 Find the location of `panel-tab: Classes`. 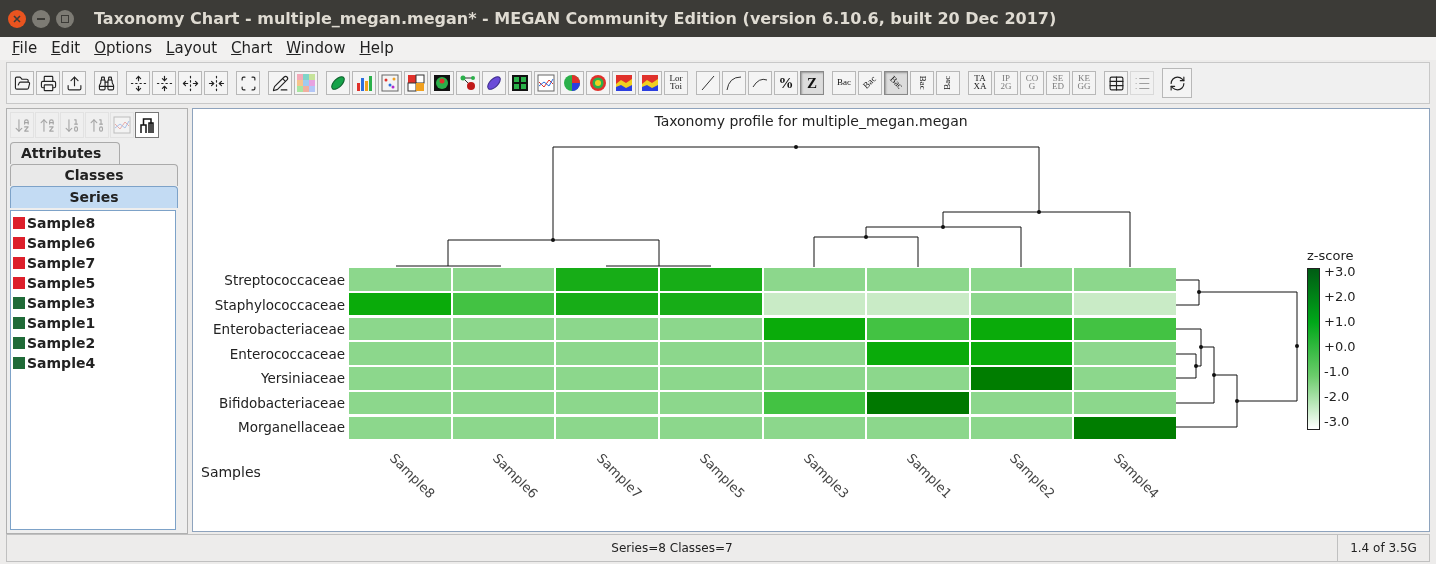

panel-tab: Classes is located at coordinates (94, 175).